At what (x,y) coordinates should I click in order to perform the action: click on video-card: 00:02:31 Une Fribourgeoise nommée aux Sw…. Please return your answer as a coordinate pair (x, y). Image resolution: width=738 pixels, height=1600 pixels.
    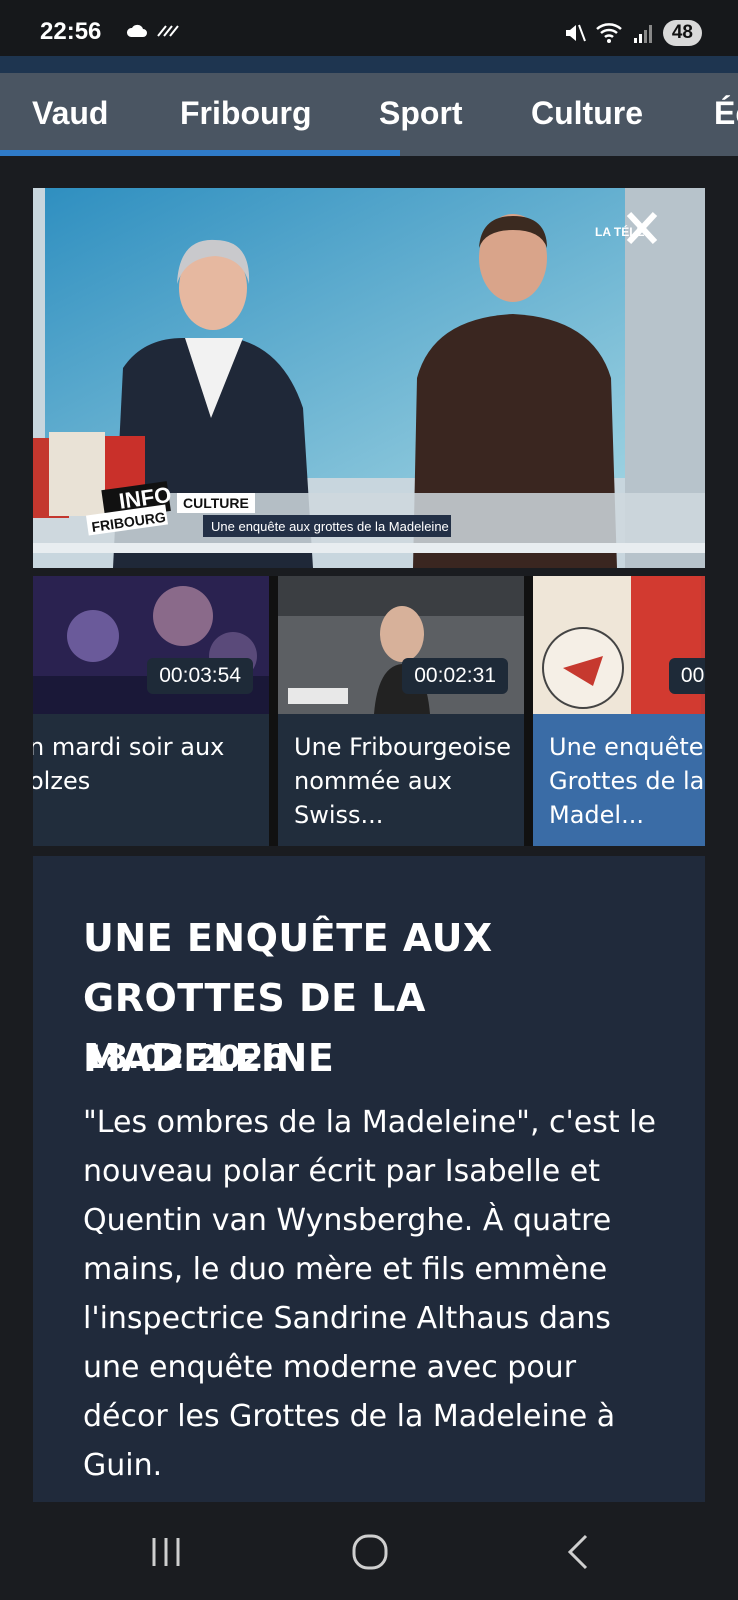
    Looking at the image, I should click on (401, 711).